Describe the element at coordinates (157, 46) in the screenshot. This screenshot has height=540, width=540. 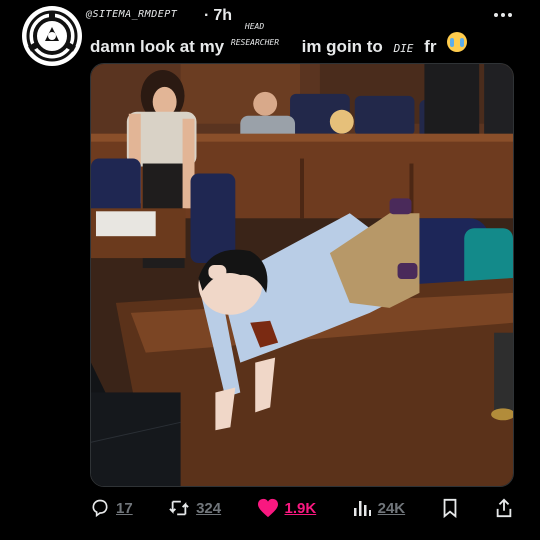
I see `tweet-text-part1: damn look at my` at that location.